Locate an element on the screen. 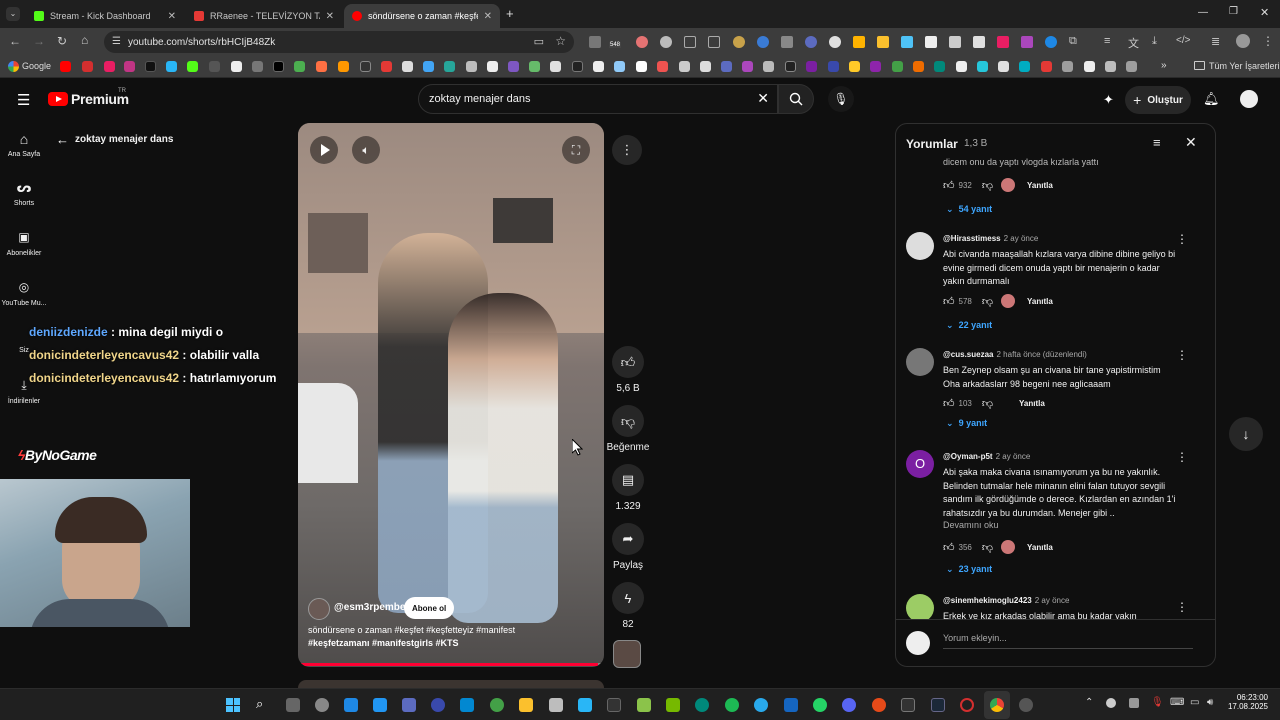  download-icon: ⤓ is located at coordinates (1154, 41).